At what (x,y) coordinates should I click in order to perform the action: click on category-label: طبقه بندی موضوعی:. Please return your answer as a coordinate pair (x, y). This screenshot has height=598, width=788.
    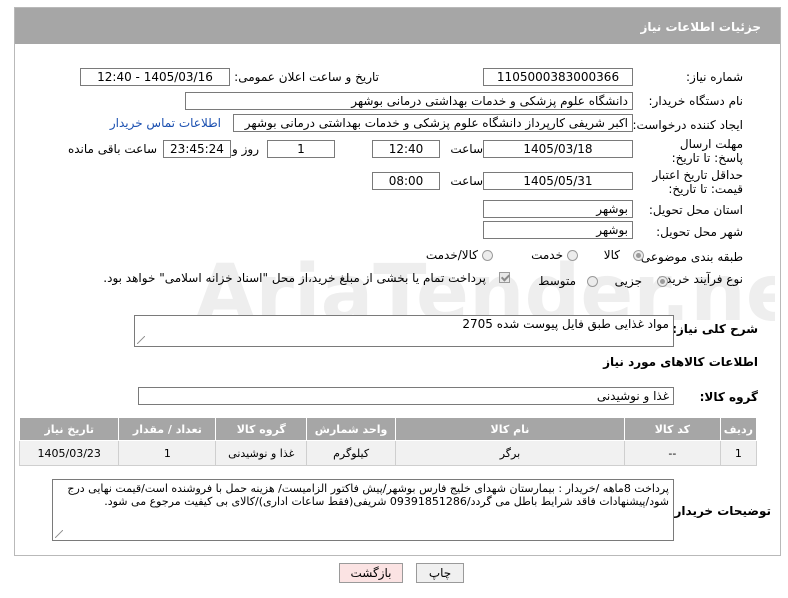
    Looking at the image, I should click on (689, 257).